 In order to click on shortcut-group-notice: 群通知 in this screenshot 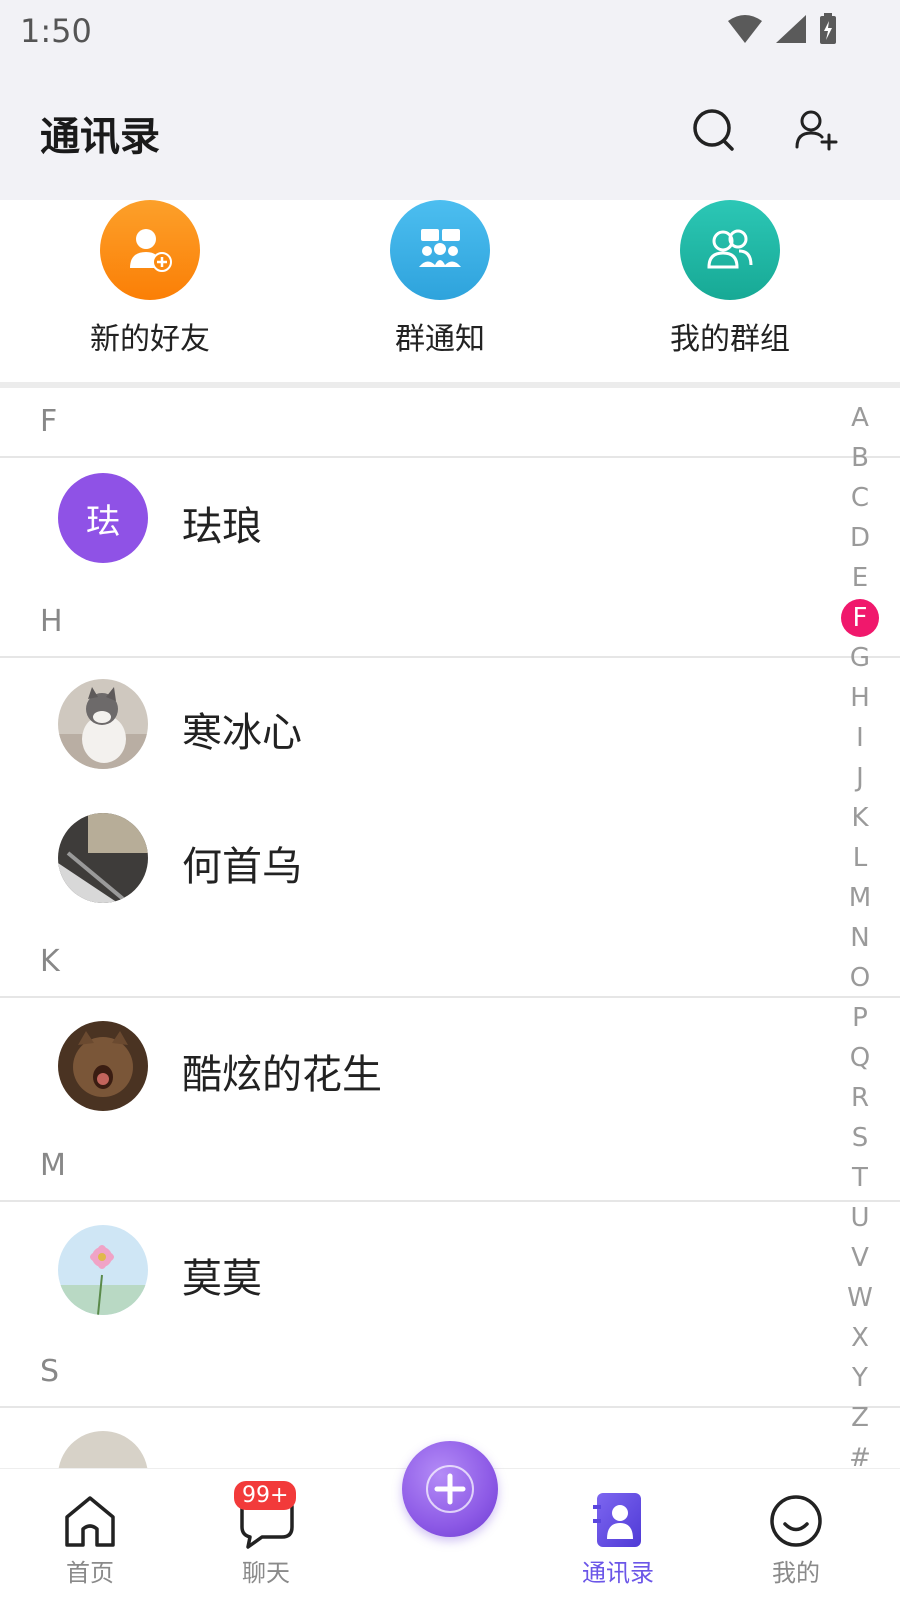, I will do `click(440, 292)`.